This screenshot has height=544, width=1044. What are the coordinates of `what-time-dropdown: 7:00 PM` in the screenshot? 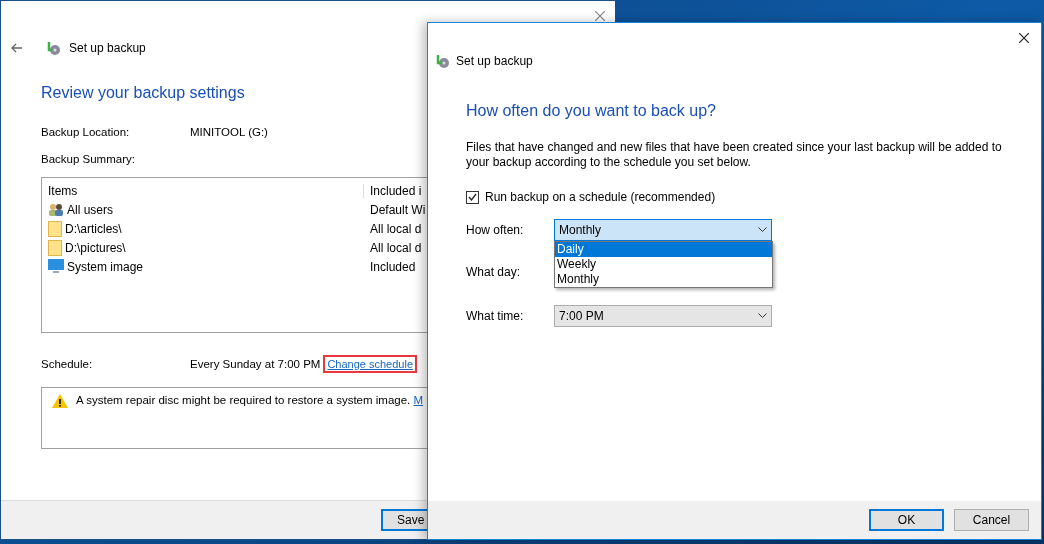 It's located at (663, 316).